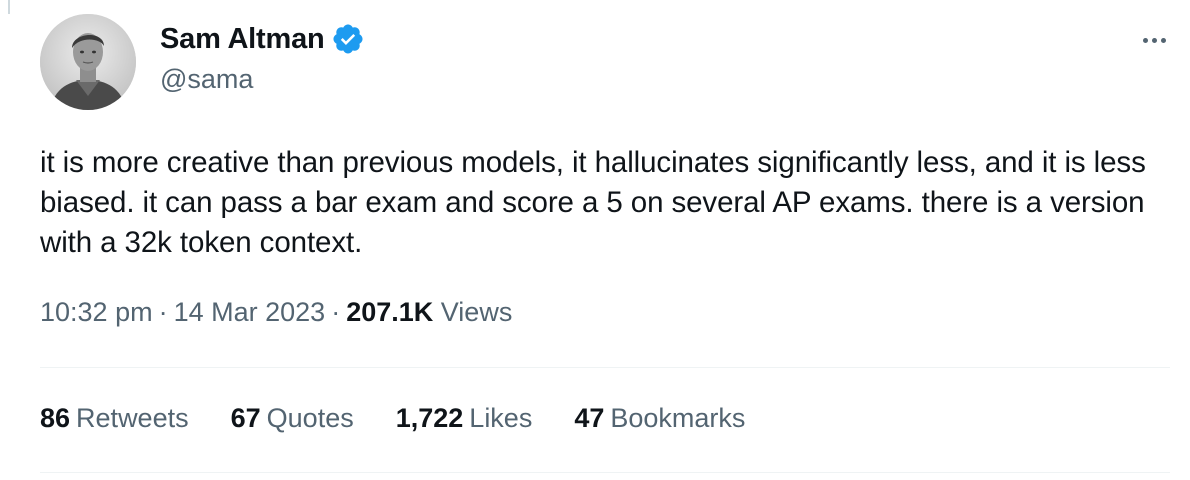  Describe the element at coordinates (589, 418) in the screenshot. I see `bookmarks-count: 47` at that location.